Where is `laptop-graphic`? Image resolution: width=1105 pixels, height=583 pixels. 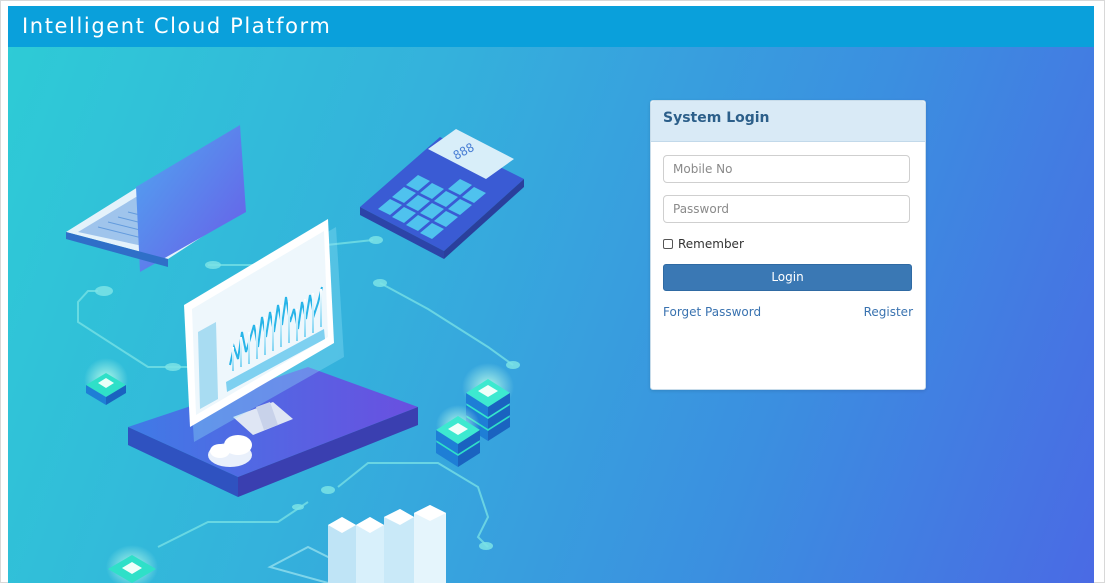 laptop-graphic is located at coordinates (156, 198).